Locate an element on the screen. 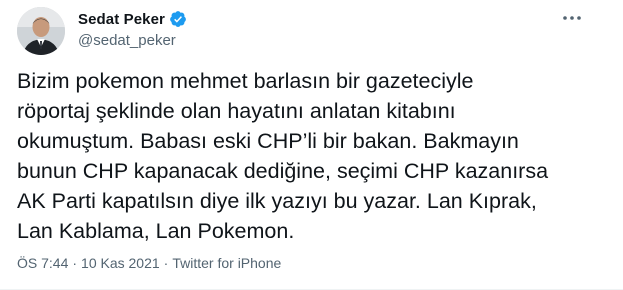 The height and width of the screenshot is (290, 623). profile-photo-icon is located at coordinates (41, 31).